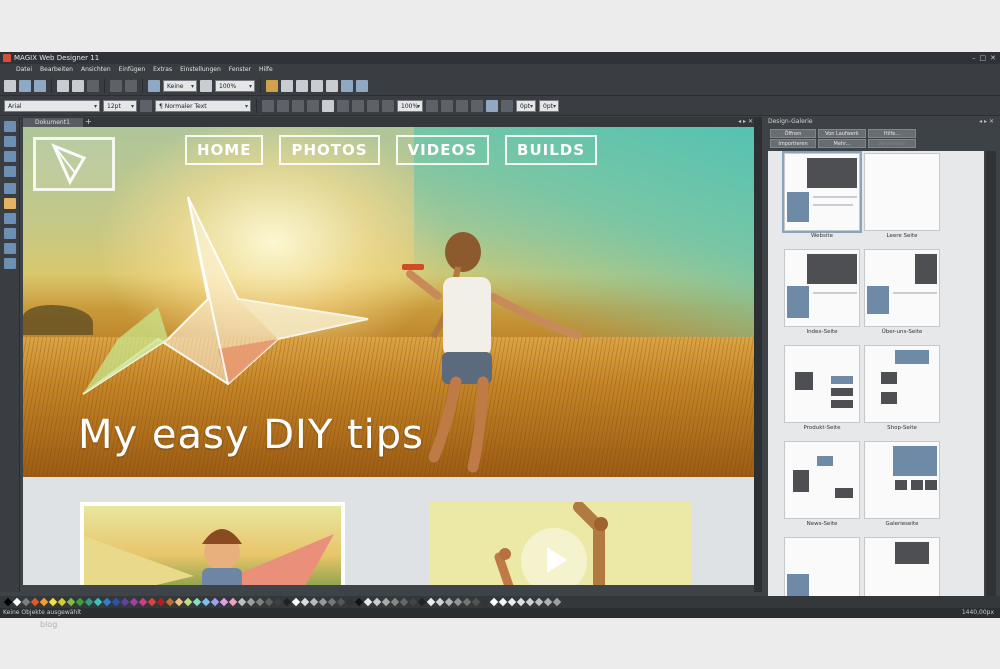  What do you see at coordinates (842, 133) in the screenshot?
I see `from-drive-button: Von Laufwerk` at bounding box center [842, 133].